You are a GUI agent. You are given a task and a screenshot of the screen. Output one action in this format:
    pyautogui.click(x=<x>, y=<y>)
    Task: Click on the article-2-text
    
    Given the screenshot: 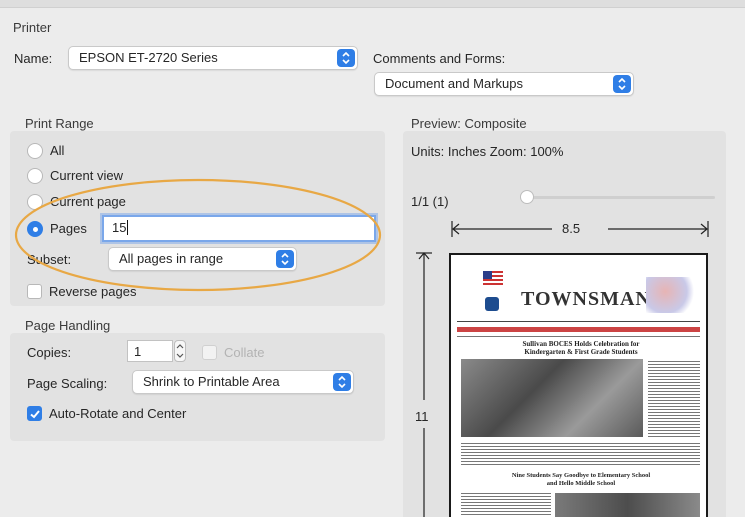 What is the action you would take?
    pyautogui.click(x=506, y=504)
    